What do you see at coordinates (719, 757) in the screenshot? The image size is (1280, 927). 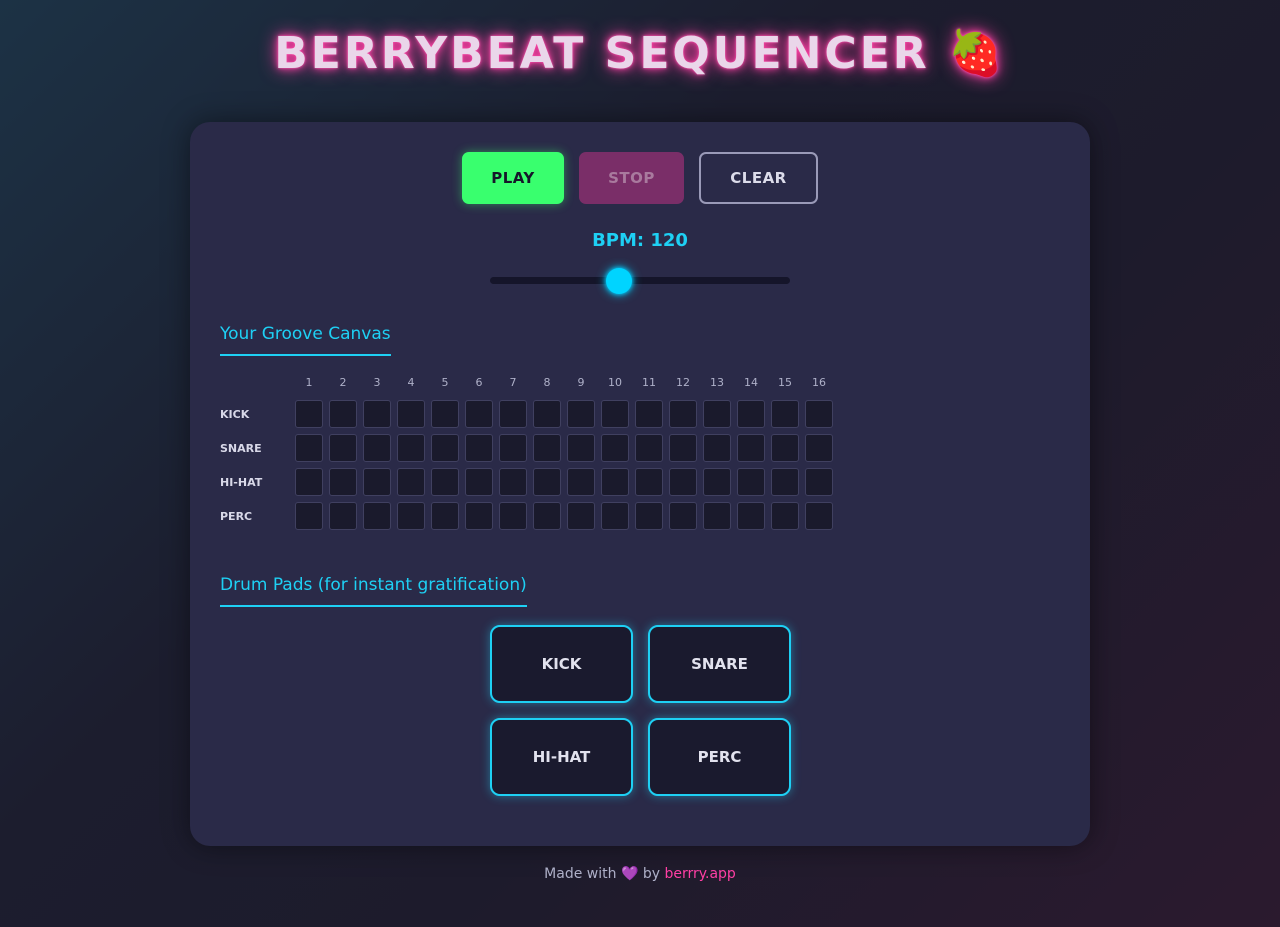 I see `pad-perc: PERC` at bounding box center [719, 757].